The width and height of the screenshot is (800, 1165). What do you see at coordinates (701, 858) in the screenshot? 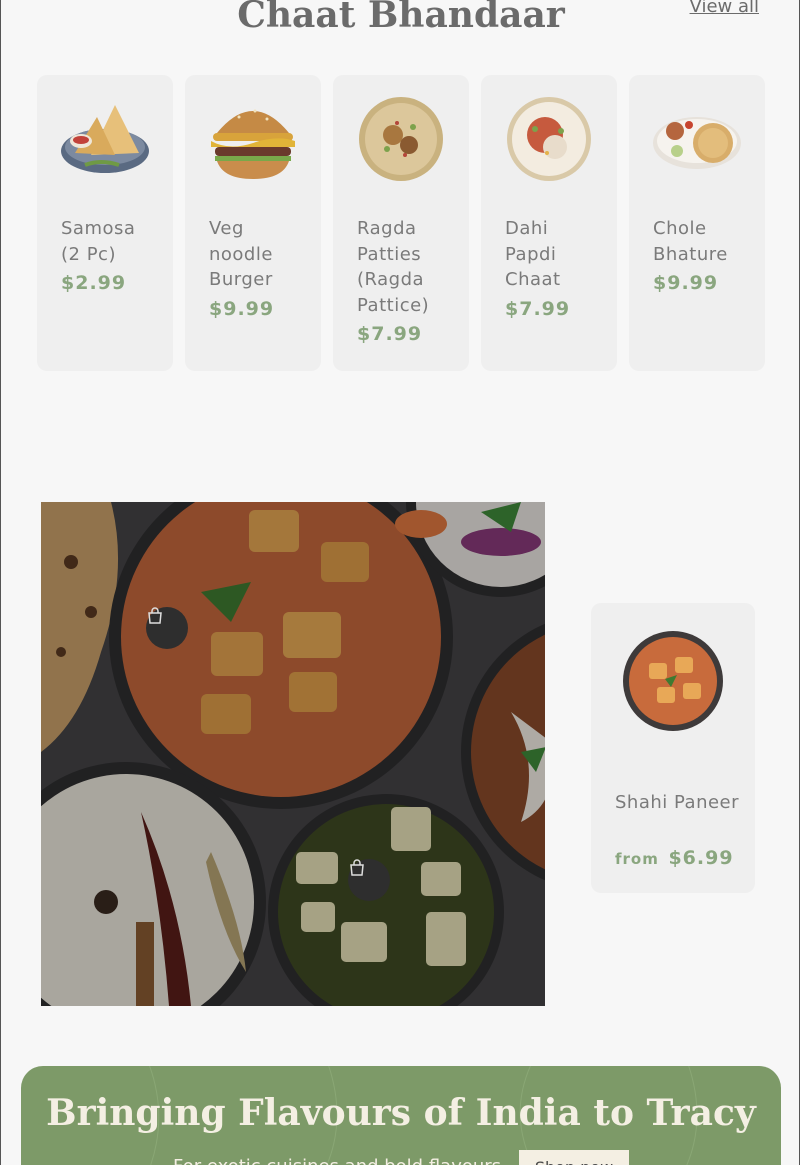
I see `featured-product-price: $6.99` at bounding box center [701, 858].